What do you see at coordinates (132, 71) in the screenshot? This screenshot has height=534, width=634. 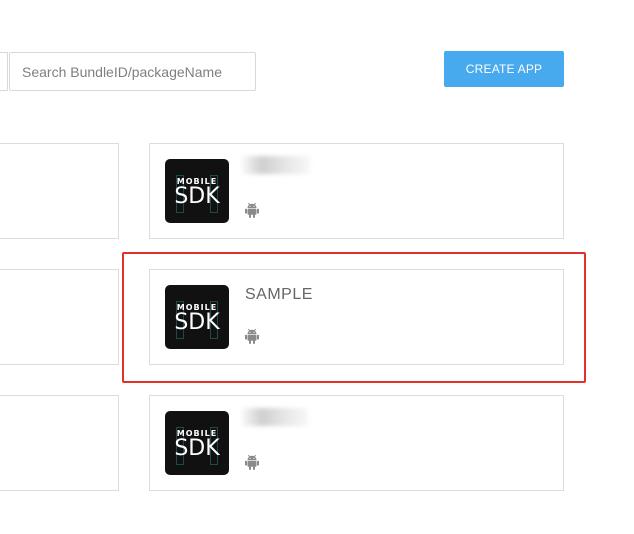 I see `search-input` at bounding box center [132, 71].